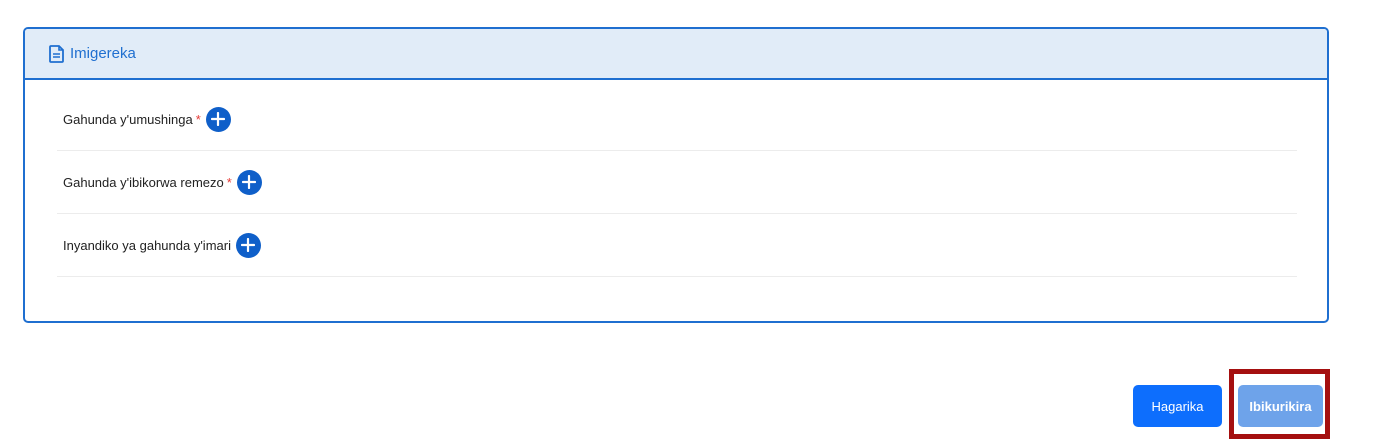 Image resolution: width=1373 pixels, height=440 pixels. What do you see at coordinates (56, 53) in the screenshot?
I see `document-icon` at bounding box center [56, 53].